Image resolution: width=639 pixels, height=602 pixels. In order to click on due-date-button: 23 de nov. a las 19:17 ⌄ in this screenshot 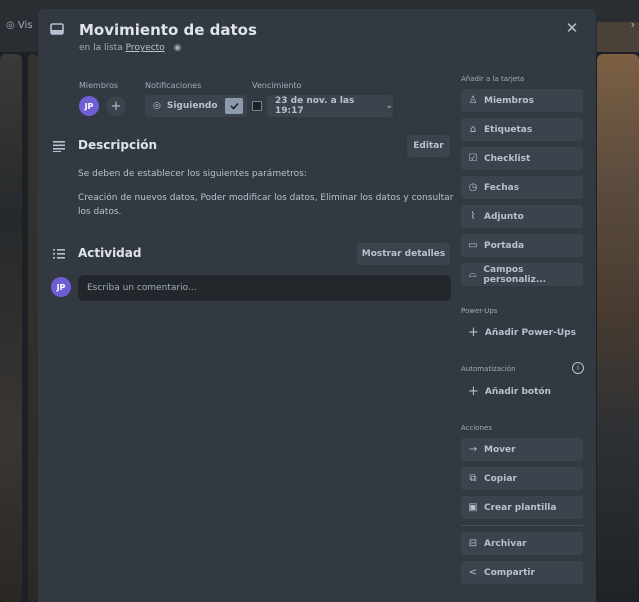, I will do `click(330, 106)`.